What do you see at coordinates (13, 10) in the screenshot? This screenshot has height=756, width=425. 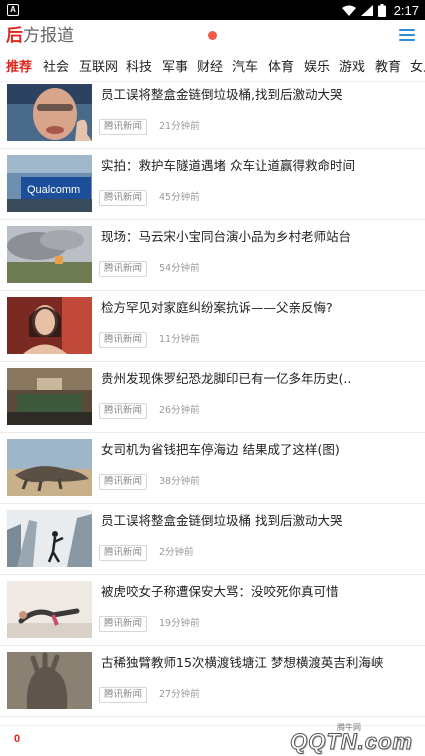 I see `android-notification-icon: A` at bounding box center [13, 10].